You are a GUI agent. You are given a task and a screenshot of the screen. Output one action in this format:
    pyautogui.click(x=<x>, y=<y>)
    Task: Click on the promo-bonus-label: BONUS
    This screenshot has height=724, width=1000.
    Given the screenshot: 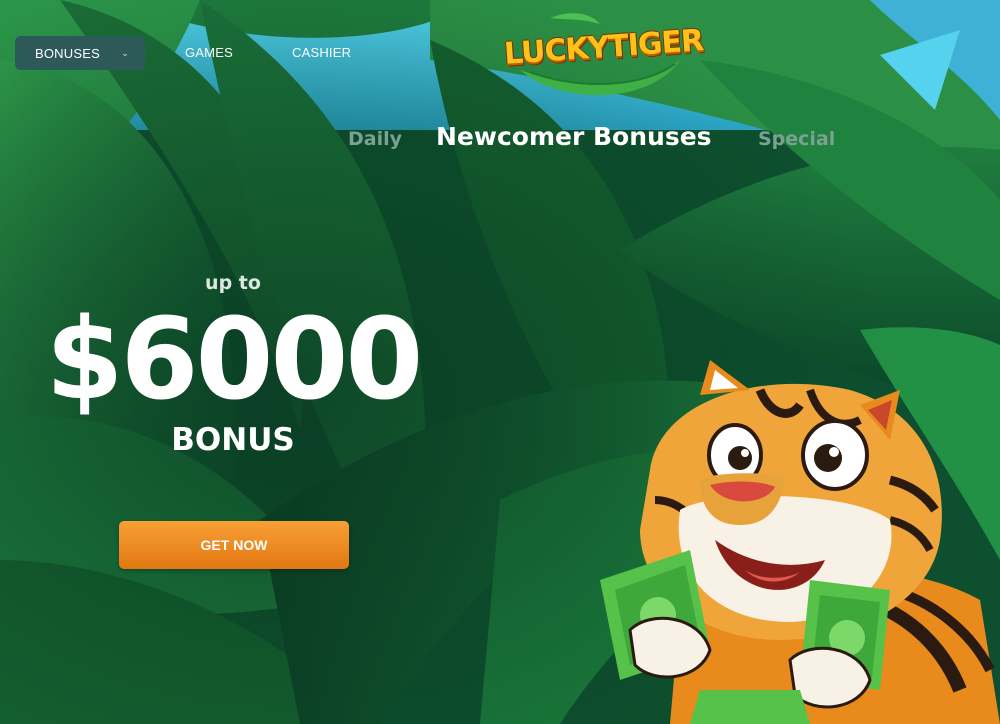 What is the action you would take?
    pyautogui.click(x=233, y=440)
    